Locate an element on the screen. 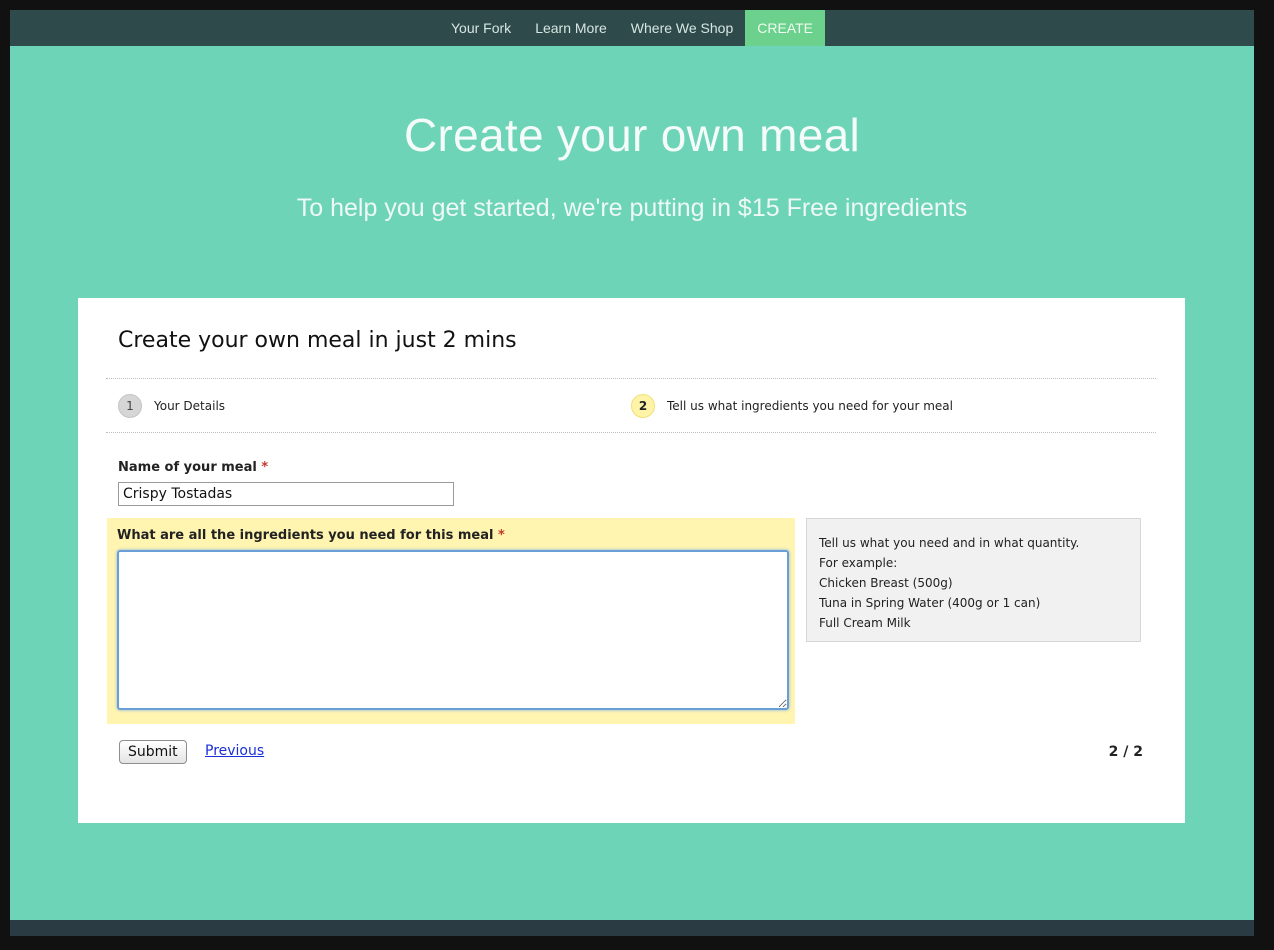  divider-top is located at coordinates (631, 378).